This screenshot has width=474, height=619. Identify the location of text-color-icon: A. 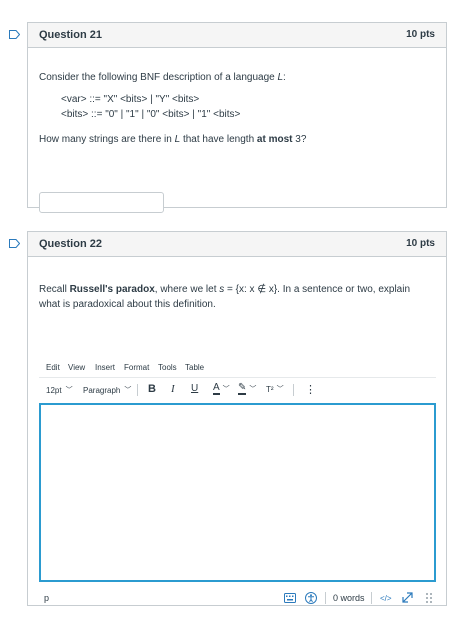
(216, 388).